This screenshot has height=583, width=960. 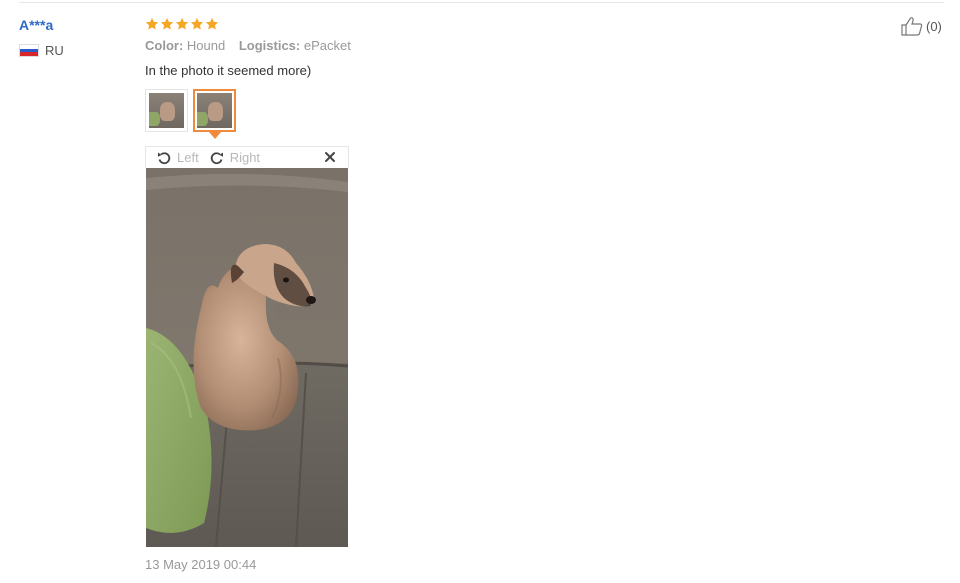 I want to click on buyer-info: A***a RU, so click(x=41, y=37).